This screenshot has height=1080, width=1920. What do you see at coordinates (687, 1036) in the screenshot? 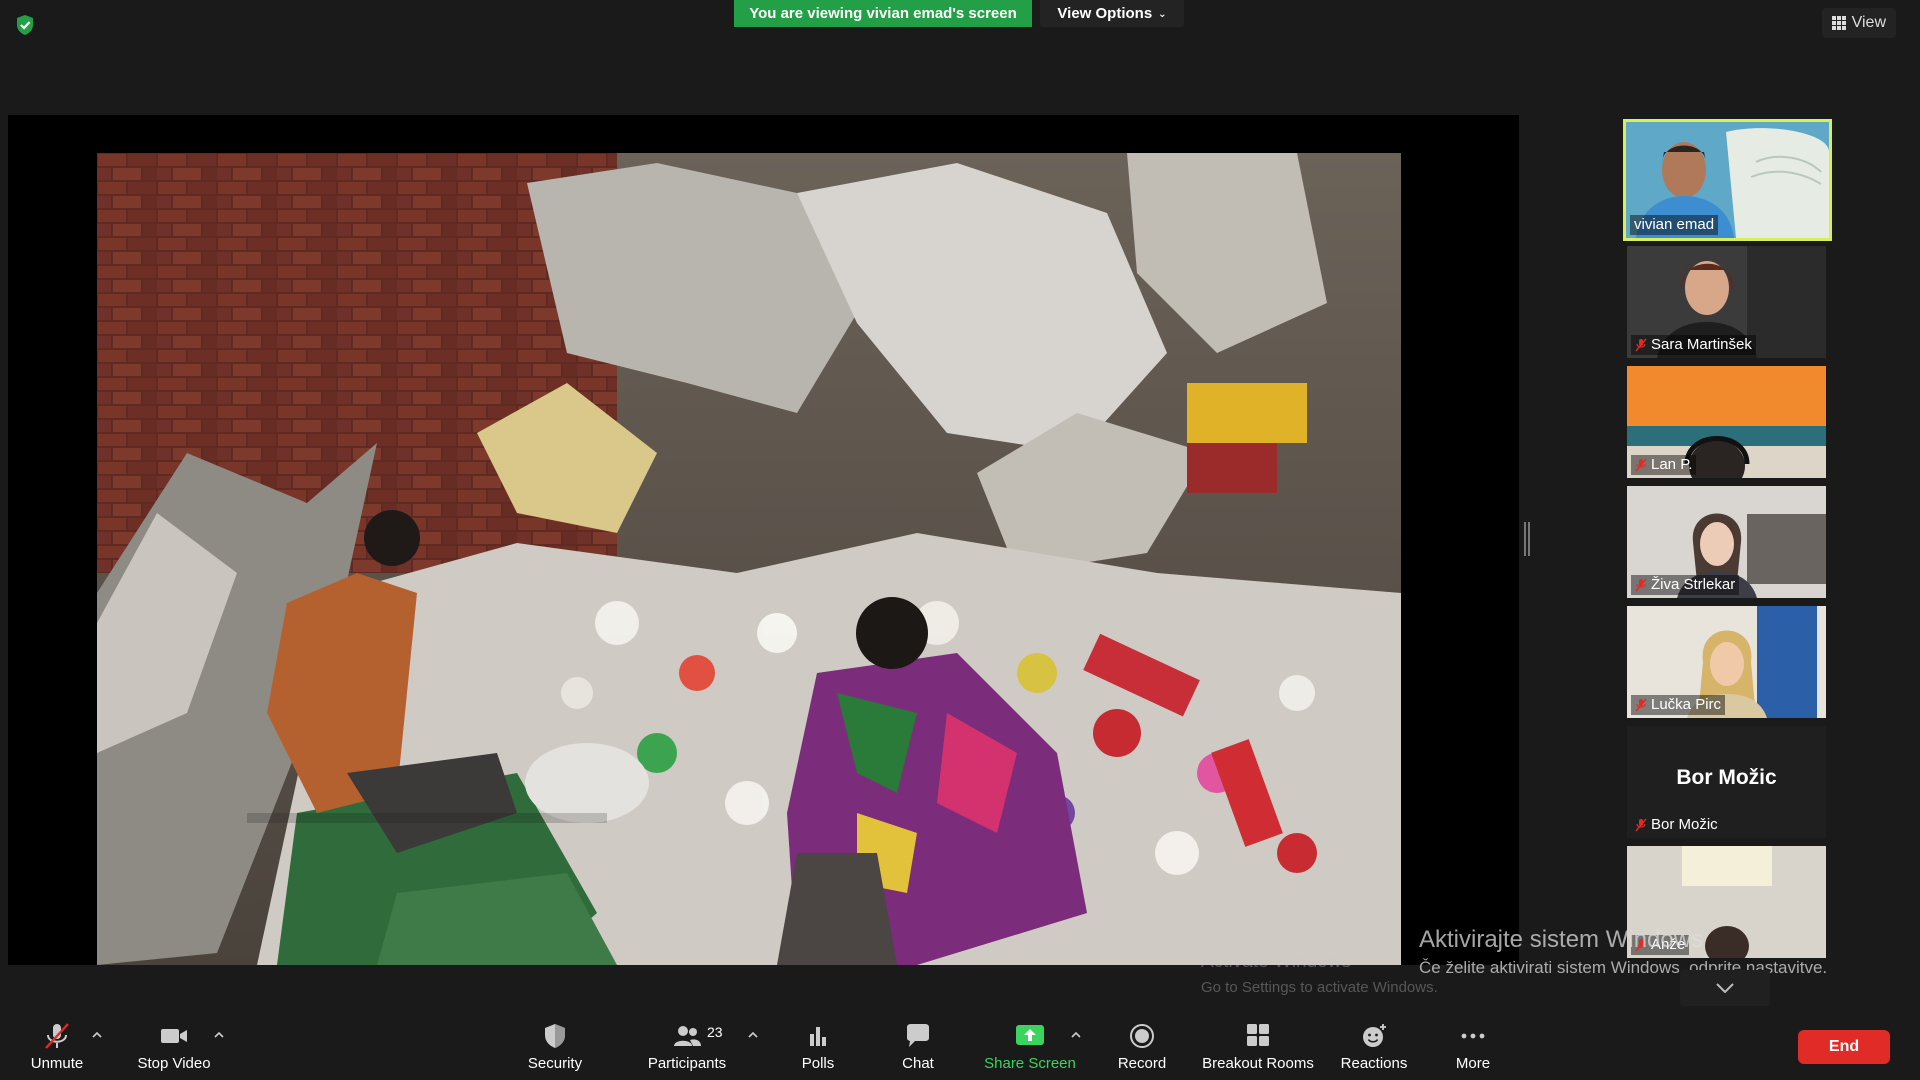
I see `participants-icon` at bounding box center [687, 1036].